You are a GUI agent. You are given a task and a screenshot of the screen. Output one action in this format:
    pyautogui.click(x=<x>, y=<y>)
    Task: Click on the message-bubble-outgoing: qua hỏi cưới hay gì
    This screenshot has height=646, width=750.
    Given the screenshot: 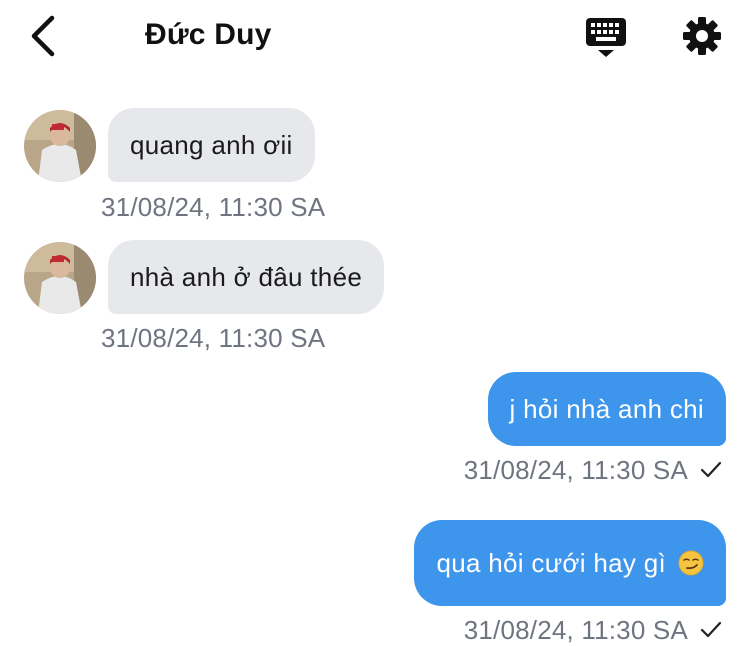 What is the action you would take?
    pyautogui.click(x=570, y=563)
    